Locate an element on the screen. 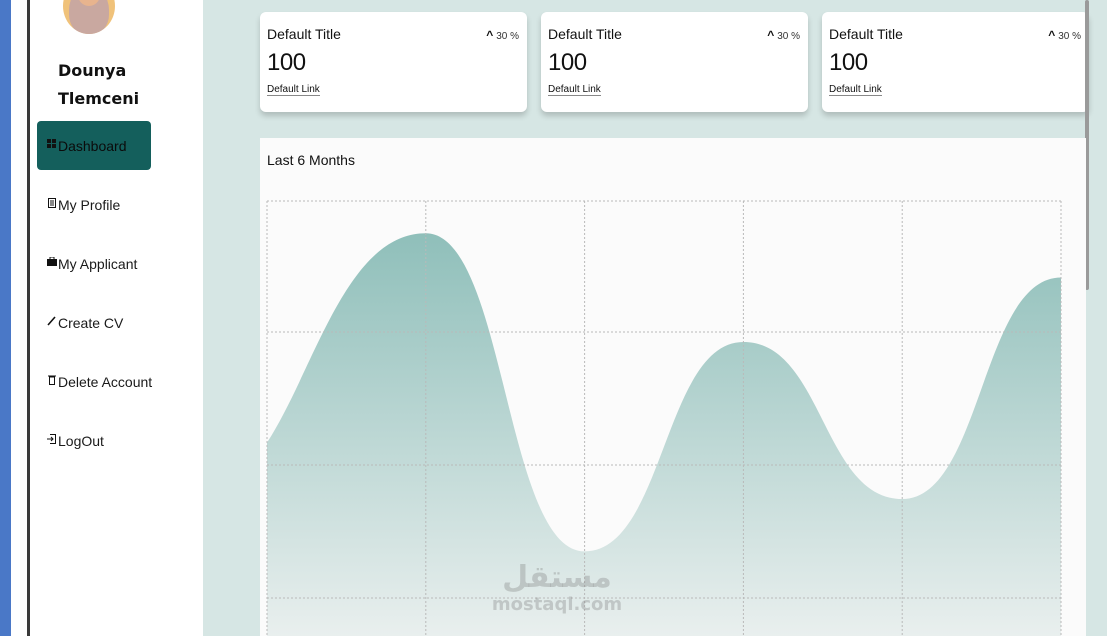 This screenshot has width=1107, height=636. sidebar-item-my-applicant: My Applicant is located at coordinates (122, 263).